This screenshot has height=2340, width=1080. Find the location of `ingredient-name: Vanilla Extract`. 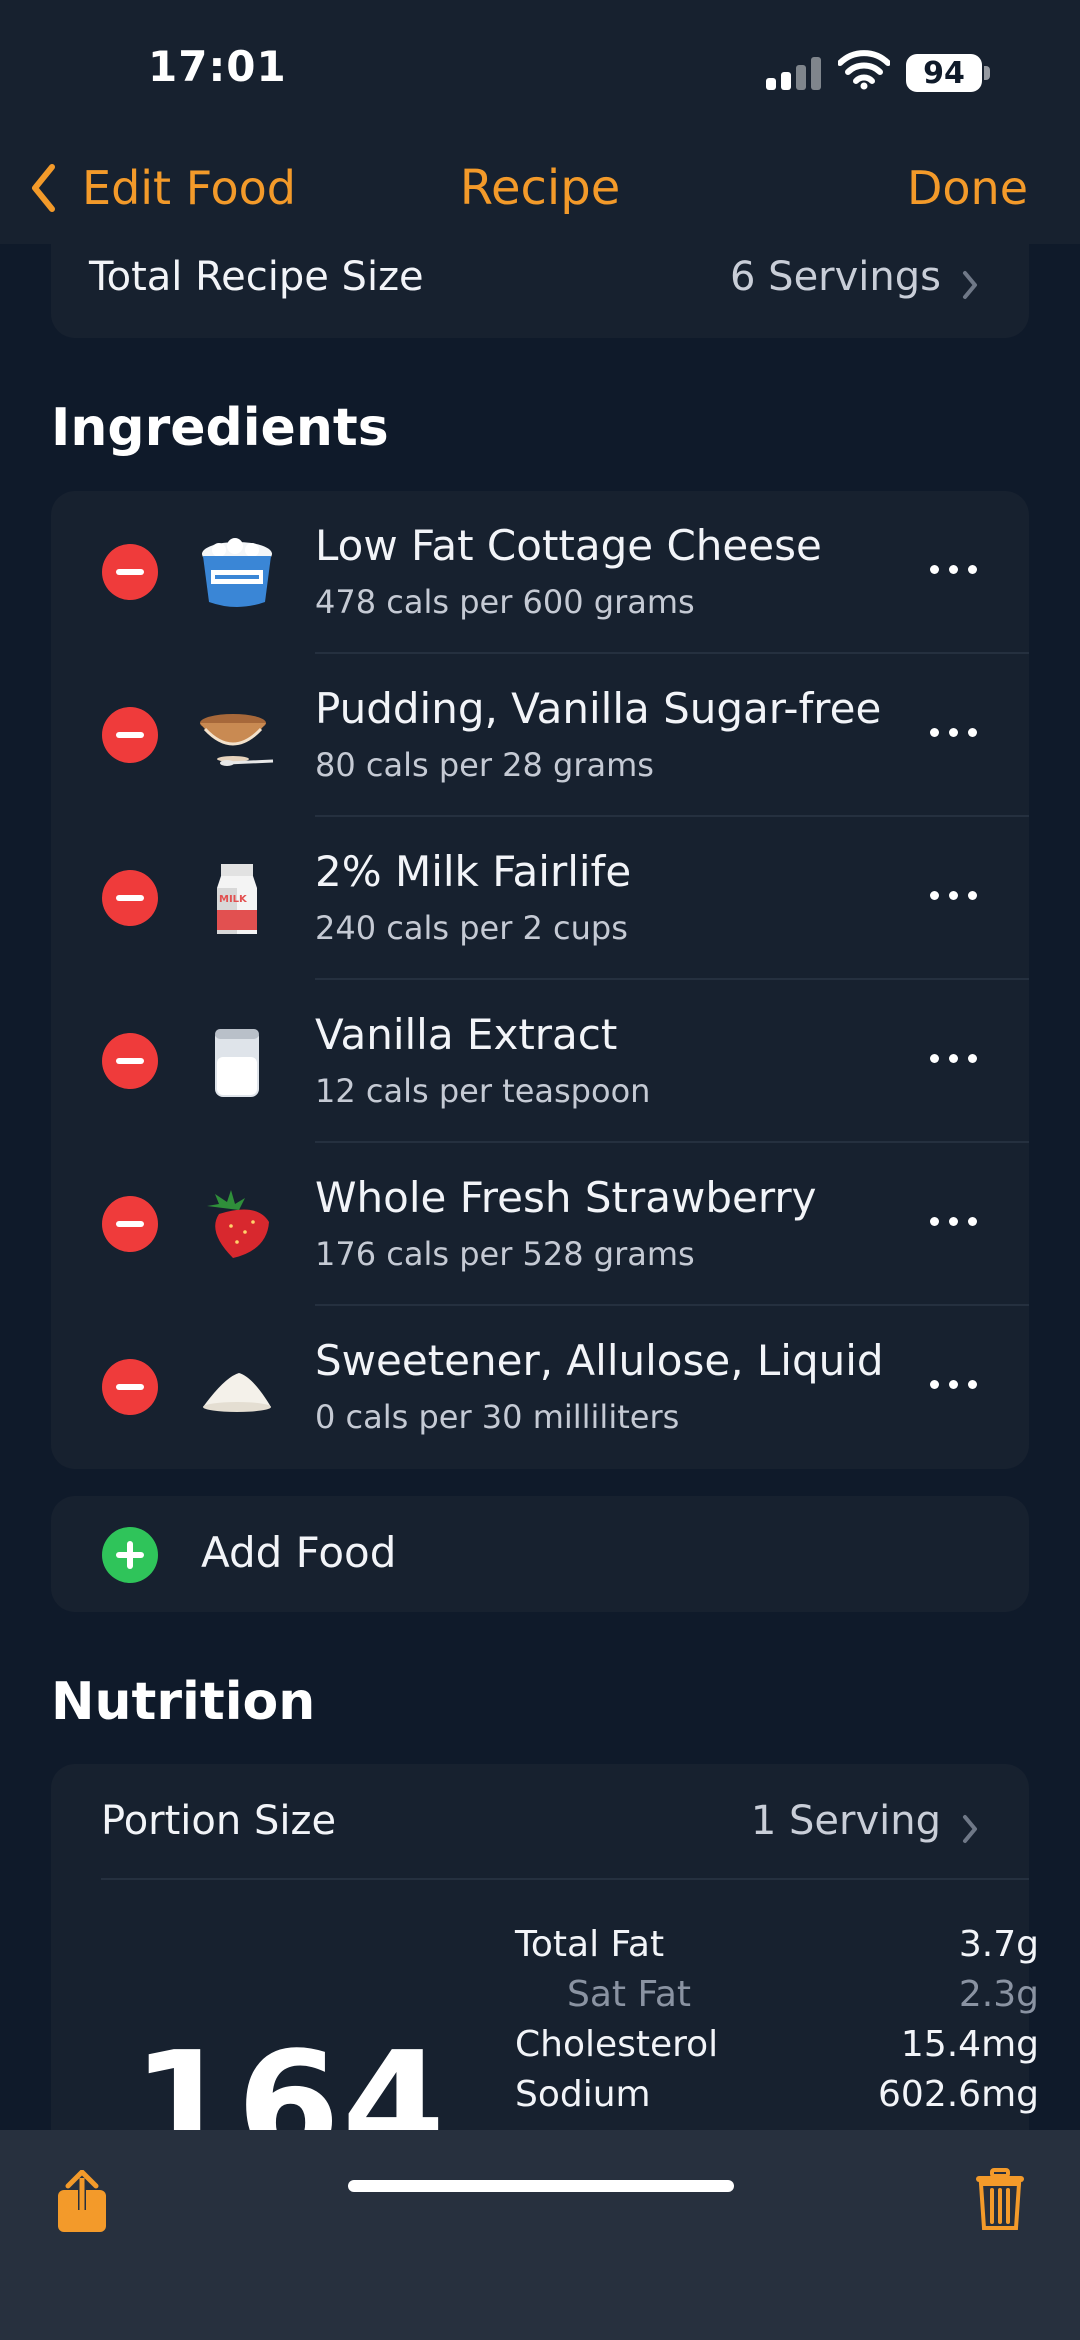

ingredient-name: Vanilla Extract is located at coordinates (466, 1034).